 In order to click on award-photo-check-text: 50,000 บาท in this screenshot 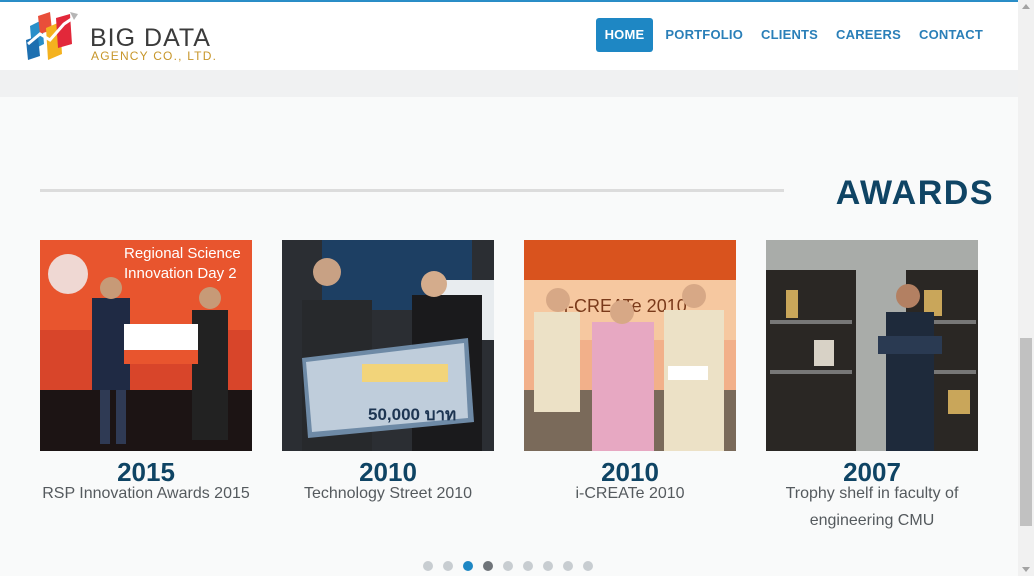, I will do `click(412, 414)`.